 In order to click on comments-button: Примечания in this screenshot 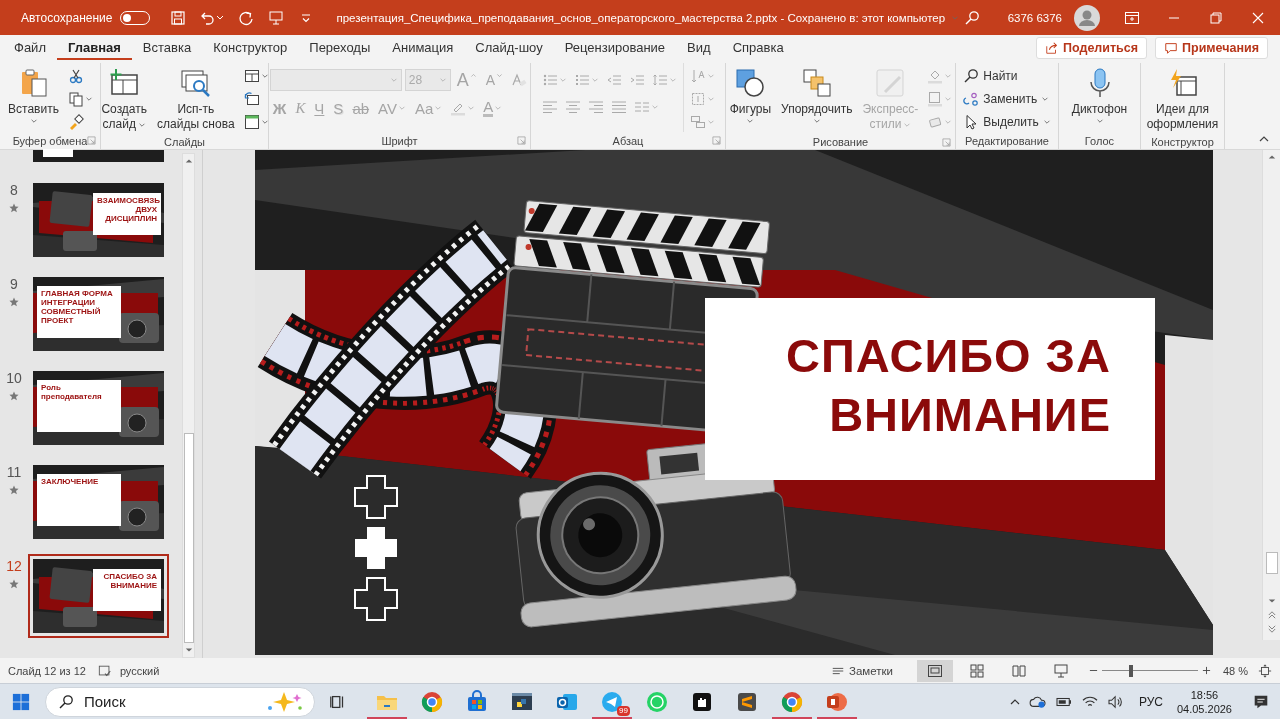, I will do `click(1211, 47)`.